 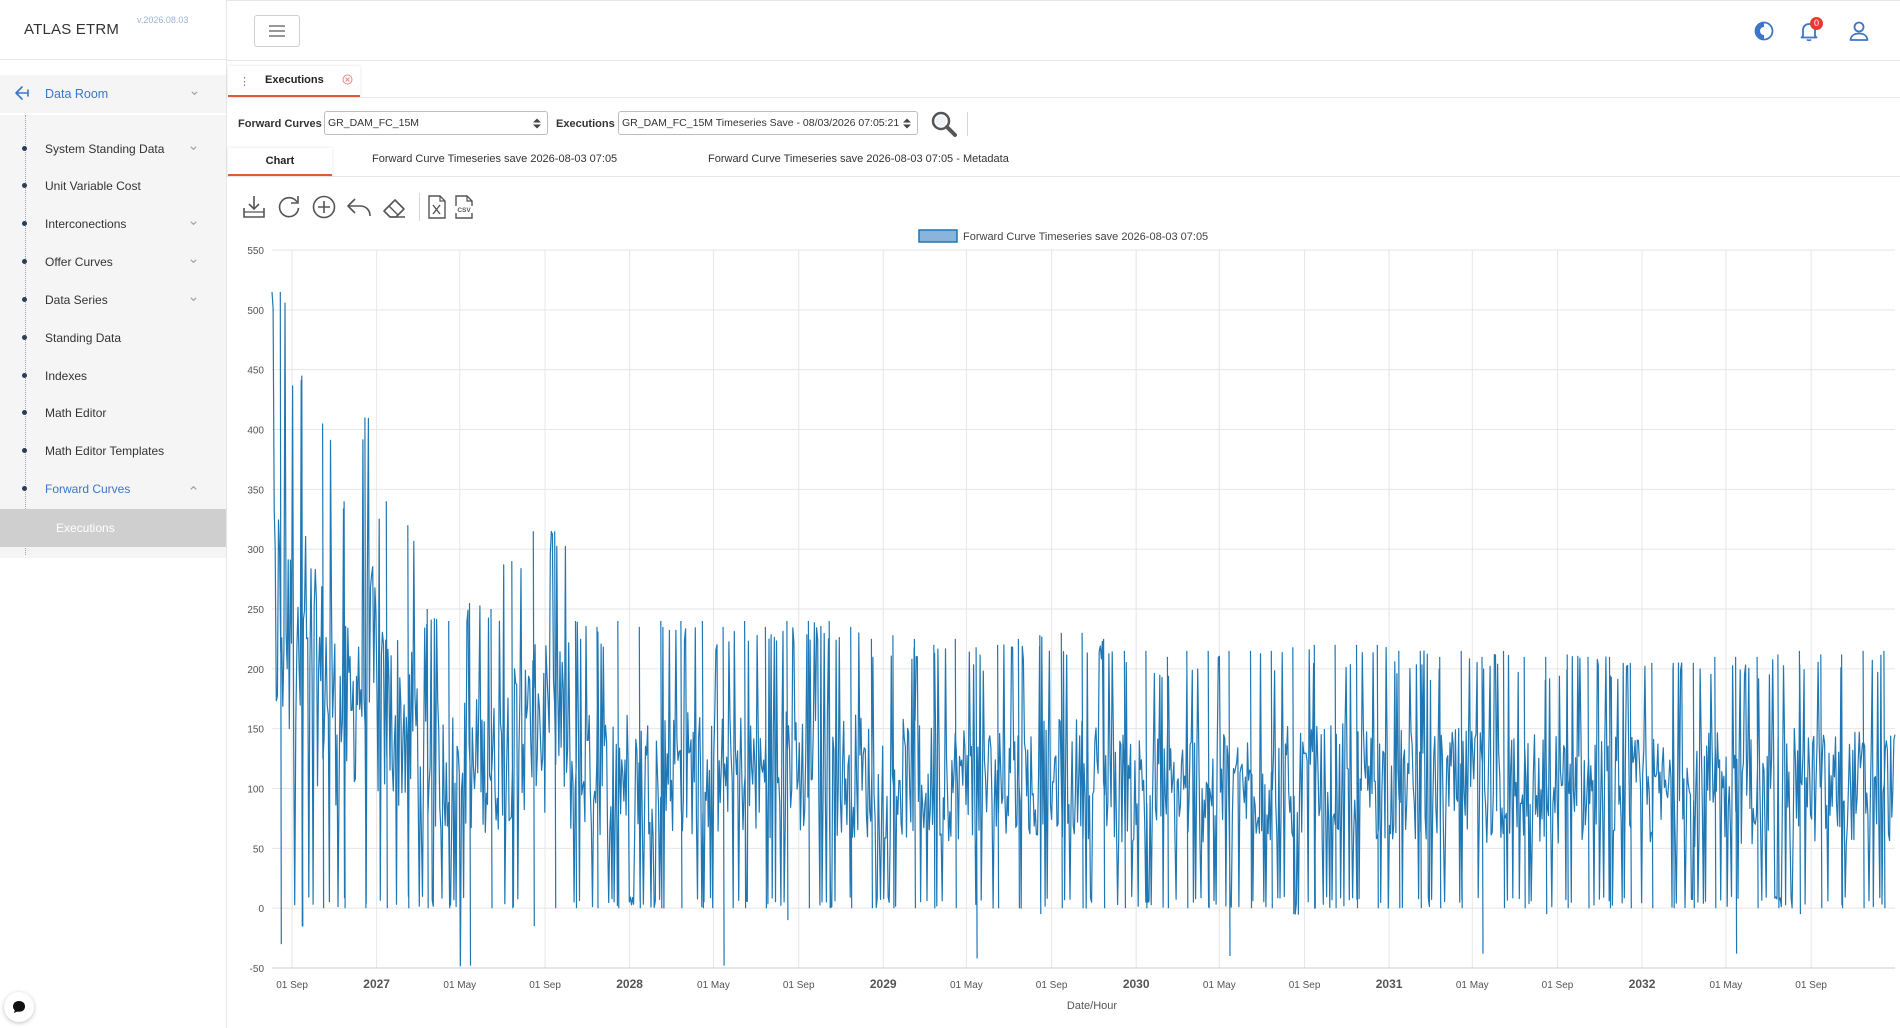 I want to click on menu-icon, so click(x=277, y=31).